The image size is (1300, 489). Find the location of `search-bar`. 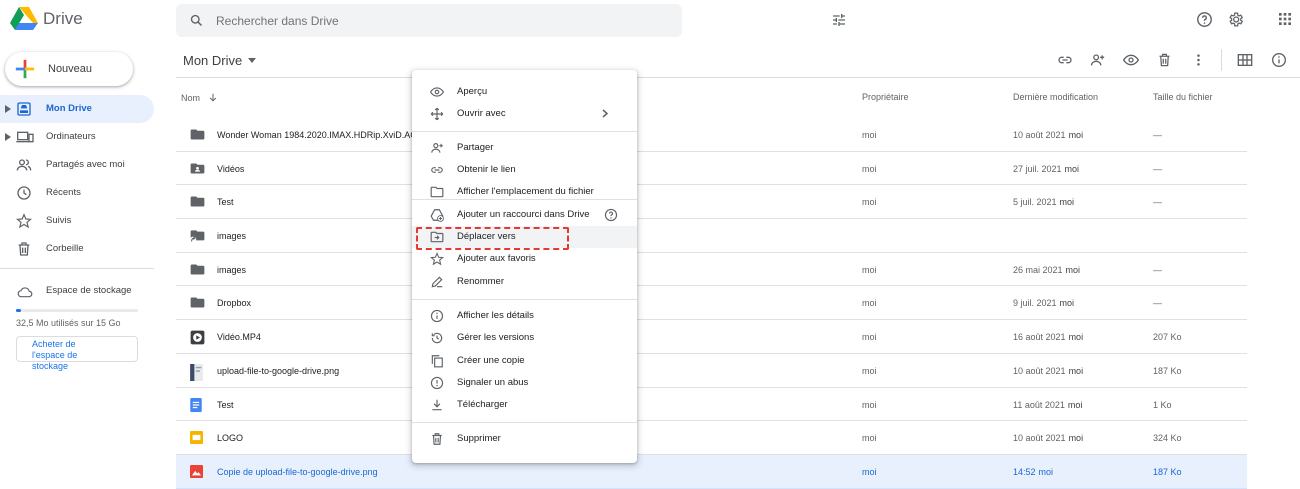

search-bar is located at coordinates (510, 20).